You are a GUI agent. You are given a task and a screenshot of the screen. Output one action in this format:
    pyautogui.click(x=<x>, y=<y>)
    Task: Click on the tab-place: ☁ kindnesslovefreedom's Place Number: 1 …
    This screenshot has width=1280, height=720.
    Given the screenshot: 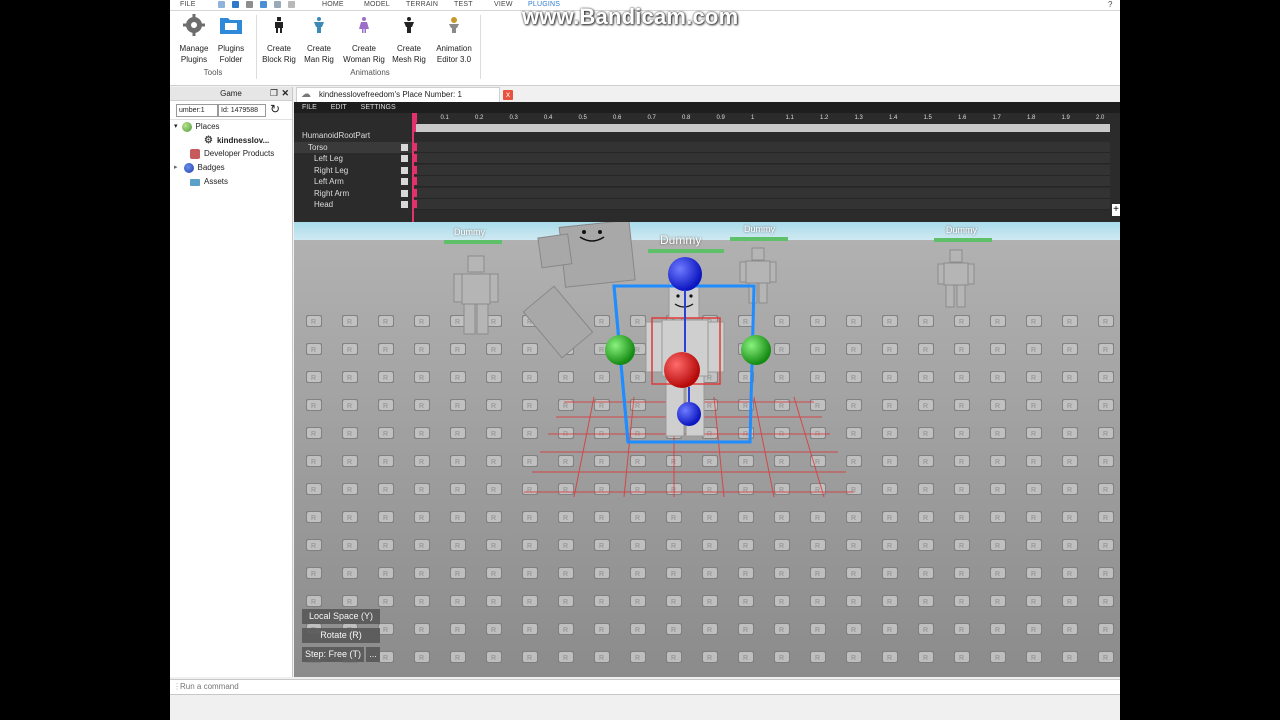 What is the action you would take?
    pyautogui.click(x=404, y=94)
    